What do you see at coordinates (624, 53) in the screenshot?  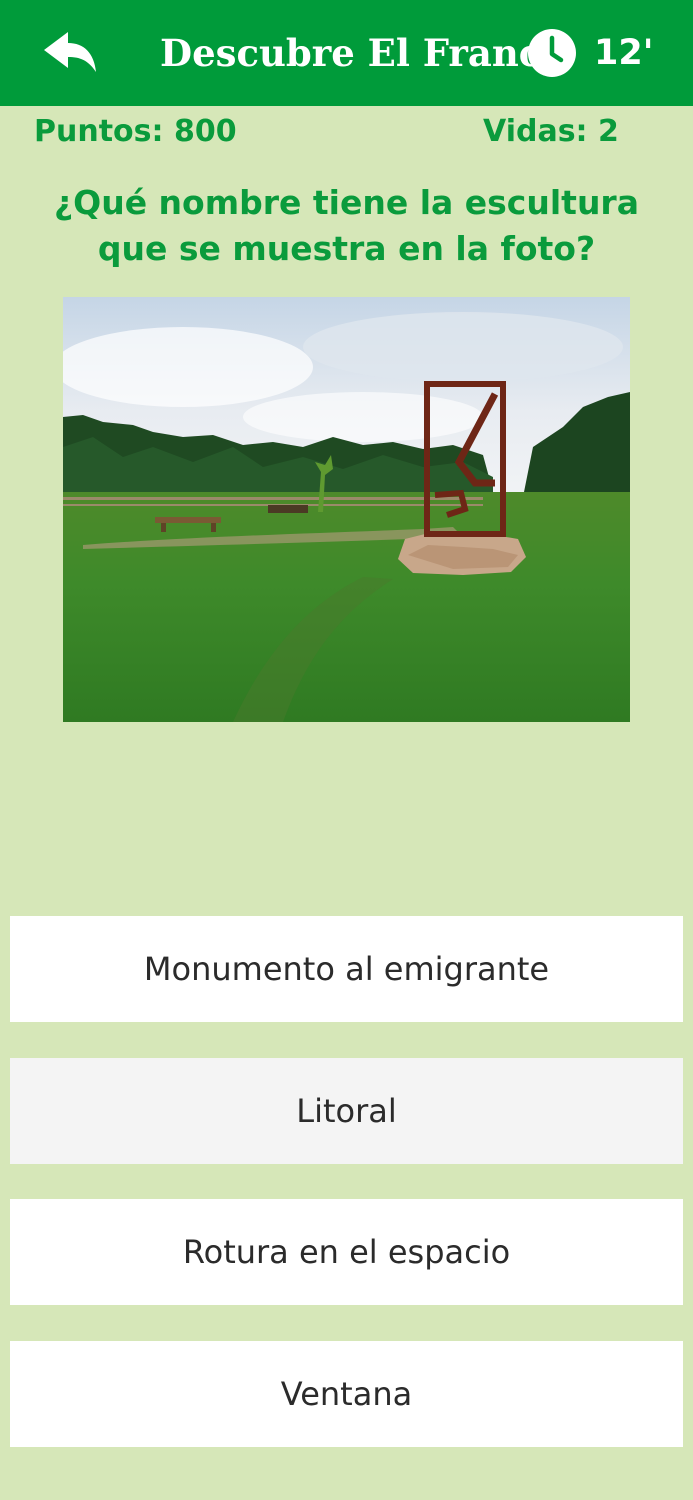 I see `timer-value: 12'` at bounding box center [624, 53].